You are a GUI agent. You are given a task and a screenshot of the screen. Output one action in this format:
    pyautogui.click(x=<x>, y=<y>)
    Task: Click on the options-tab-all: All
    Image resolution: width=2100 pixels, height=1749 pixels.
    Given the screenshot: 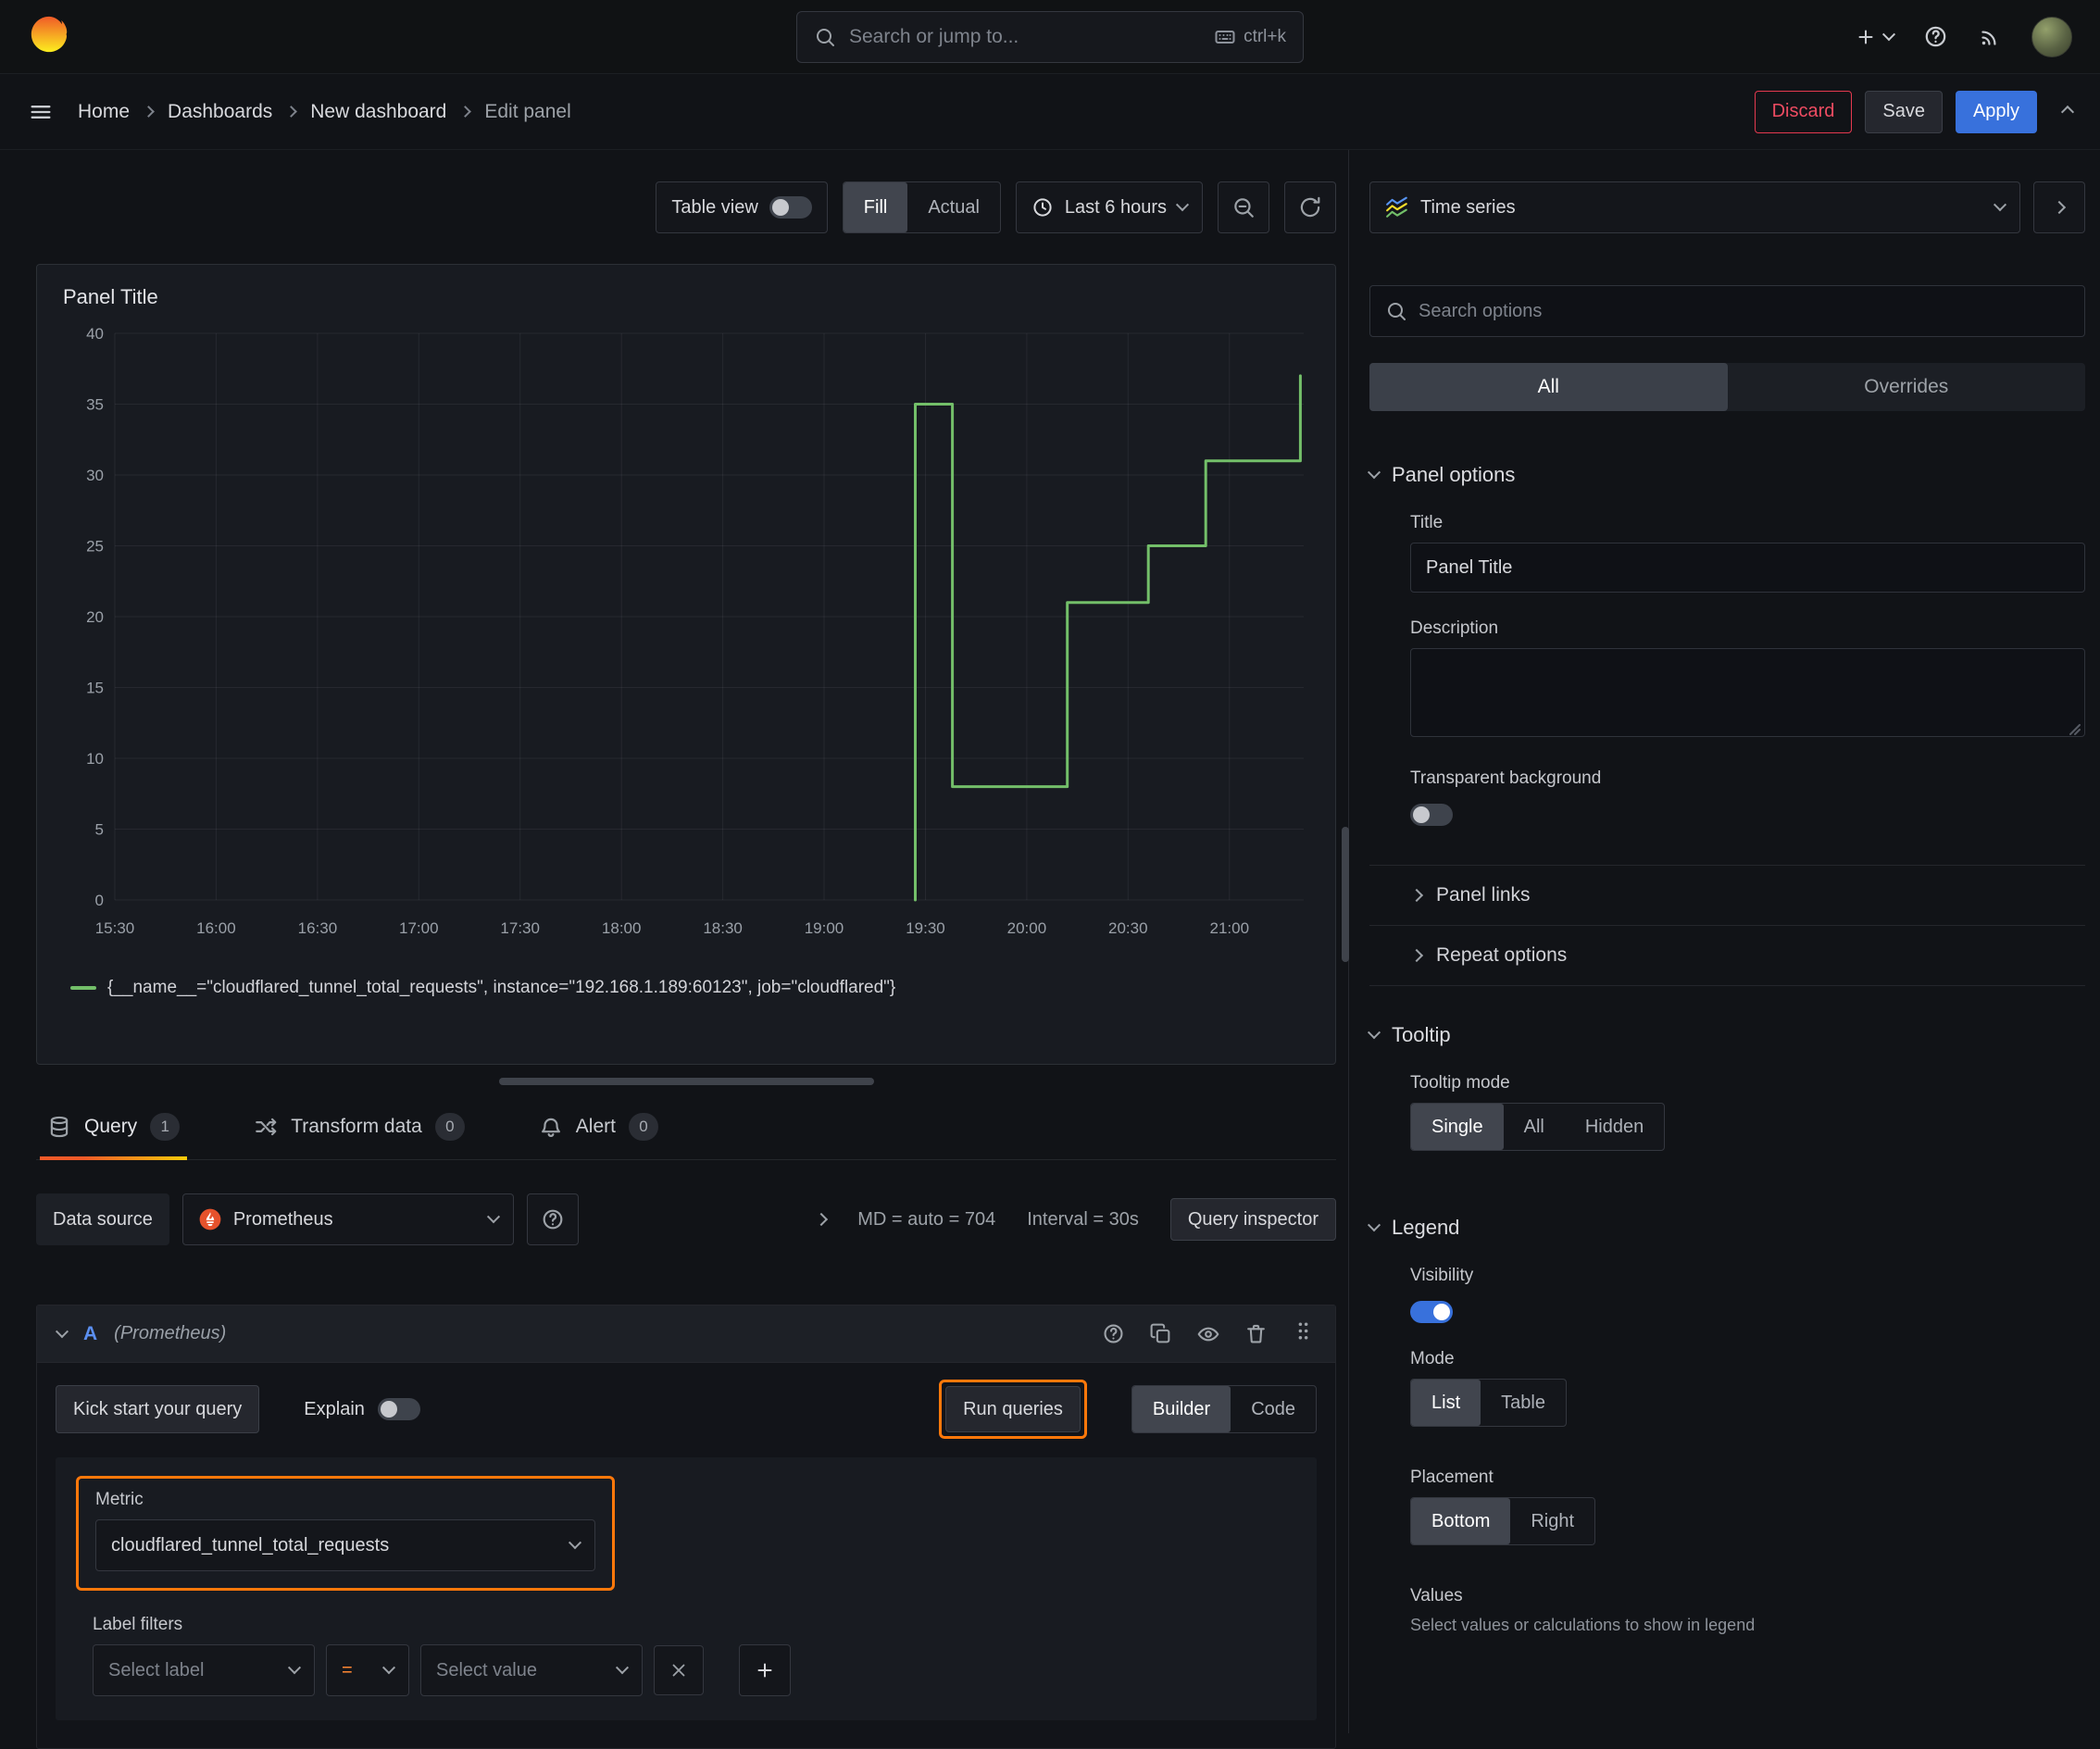 What is the action you would take?
    pyautogui.click(x=1548, y=387)
    